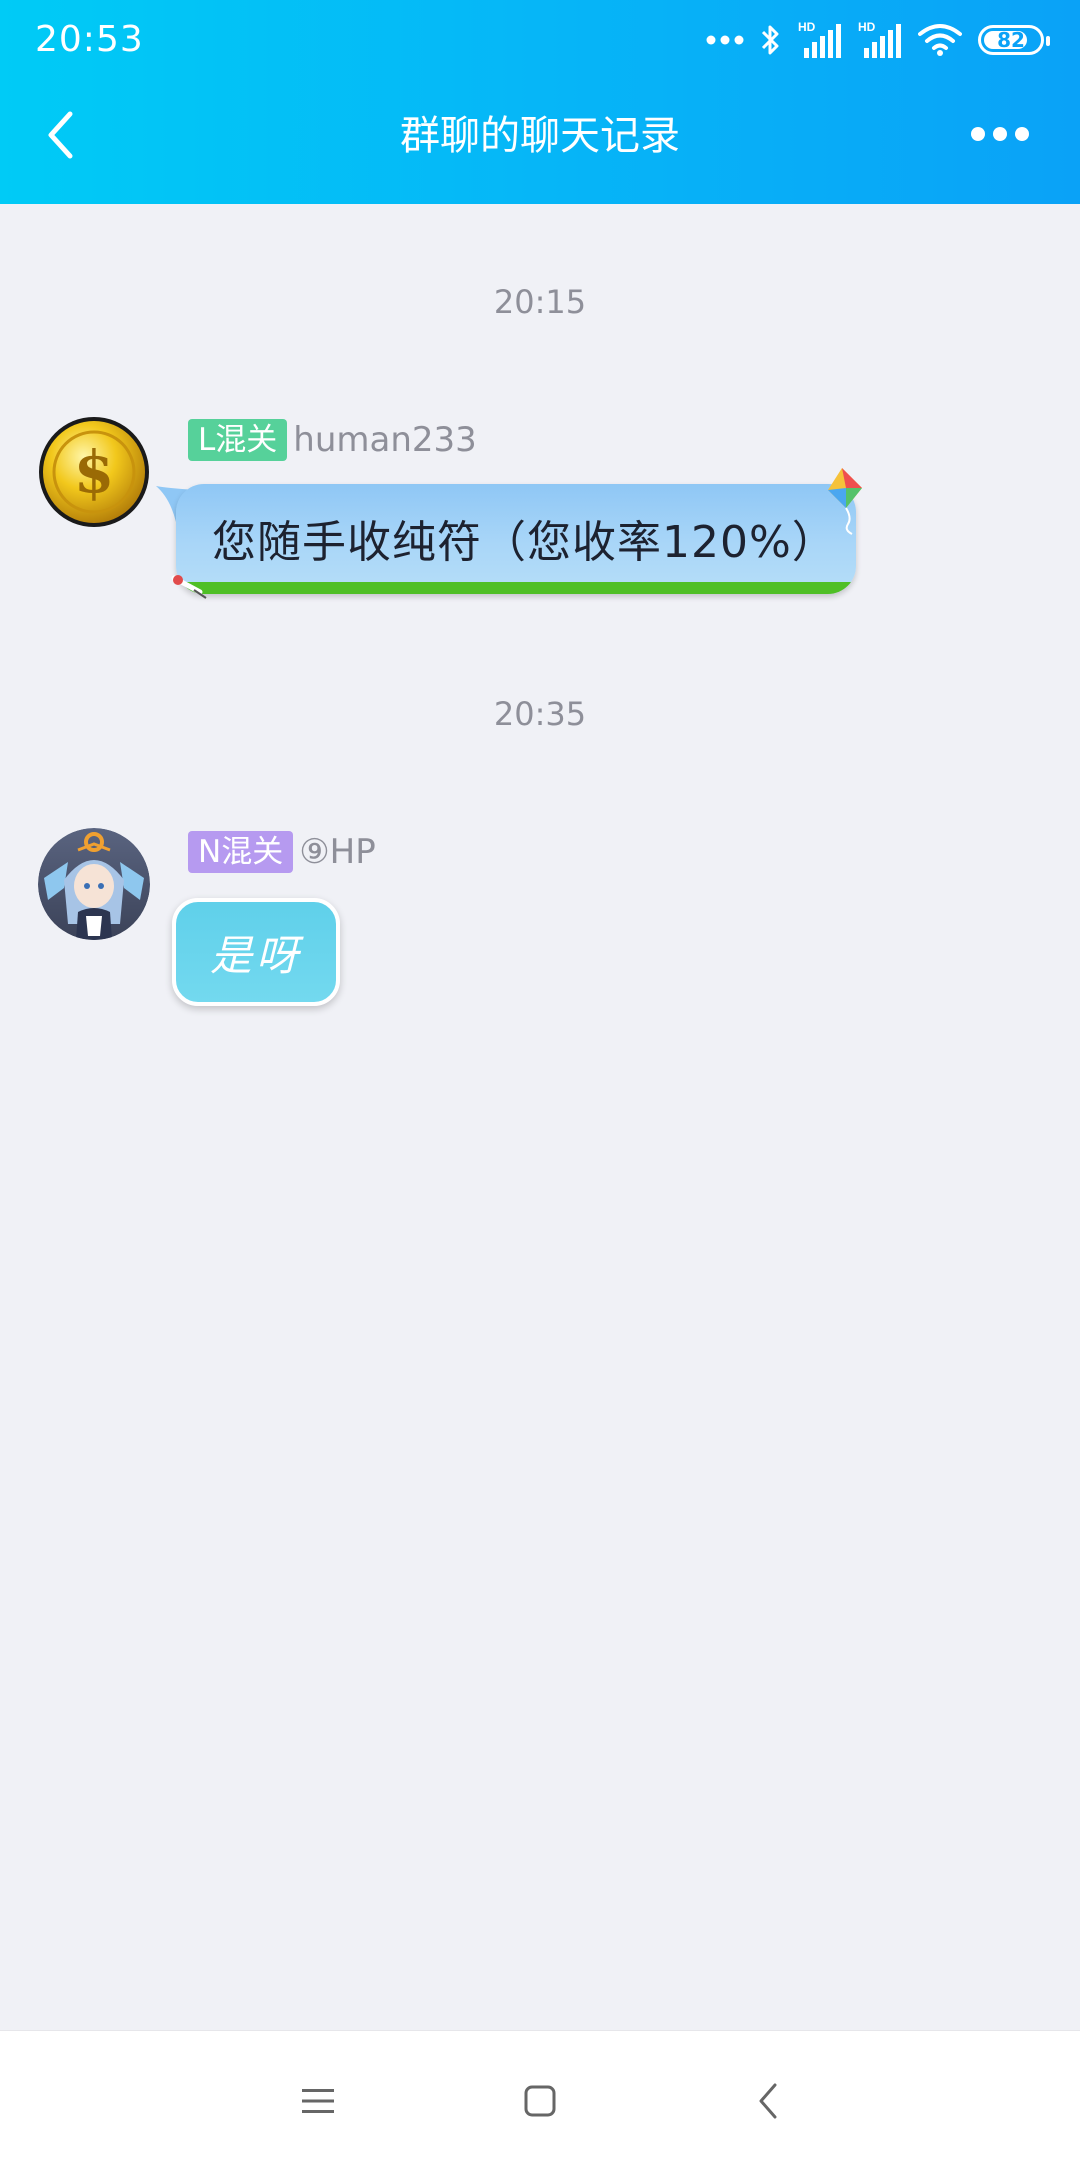  I want to click on grass-decoration, so click(516, 588).